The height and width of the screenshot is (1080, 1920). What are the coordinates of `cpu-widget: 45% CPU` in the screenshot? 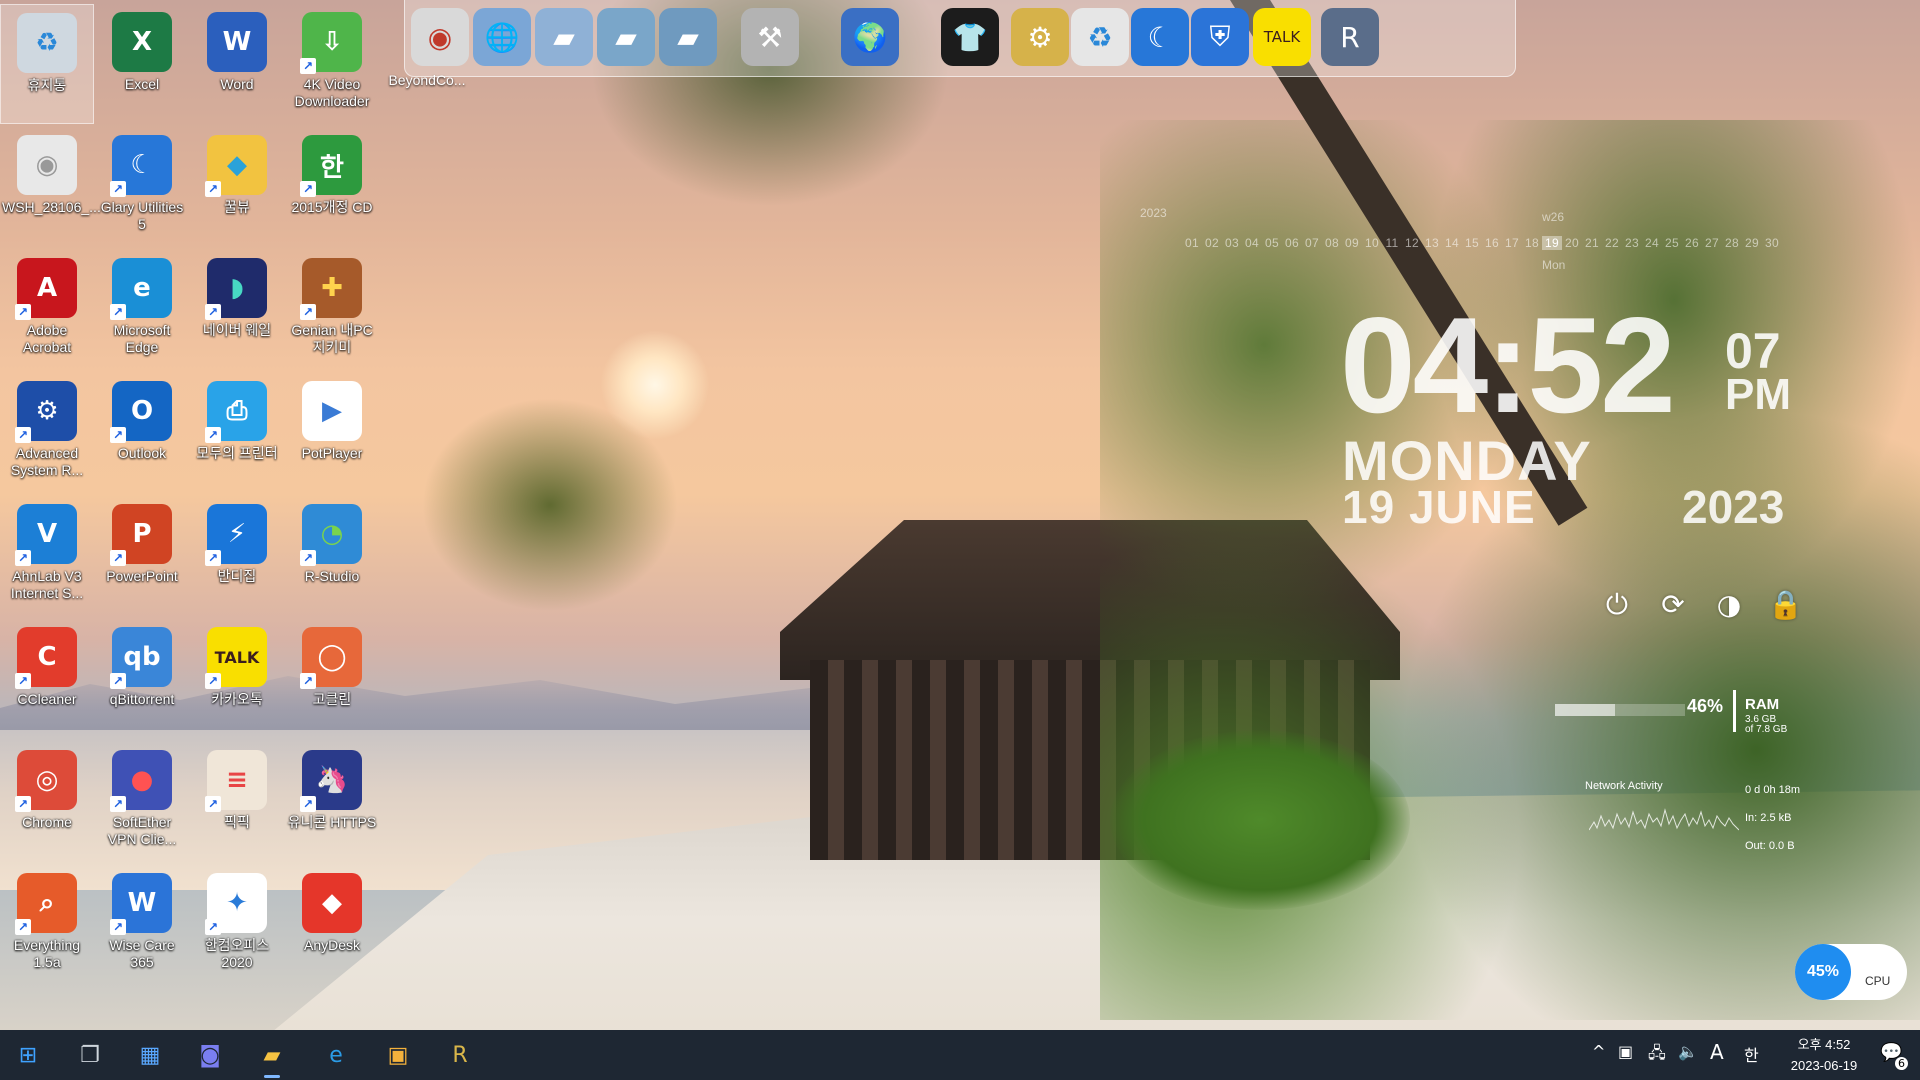 It's located at (1851, 972).